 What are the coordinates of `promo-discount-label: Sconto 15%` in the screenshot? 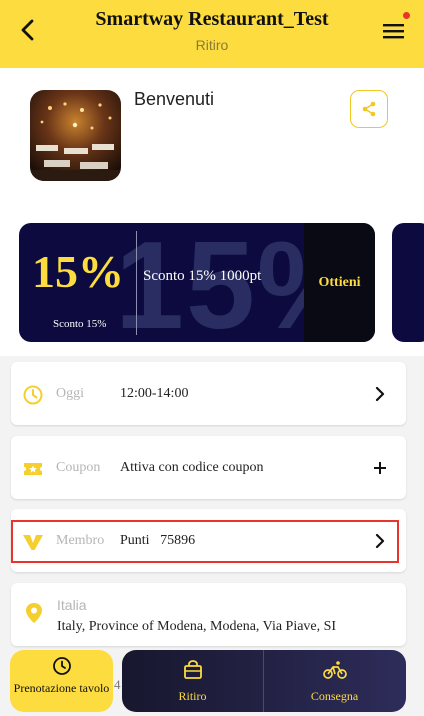 It's located at (80, 324).